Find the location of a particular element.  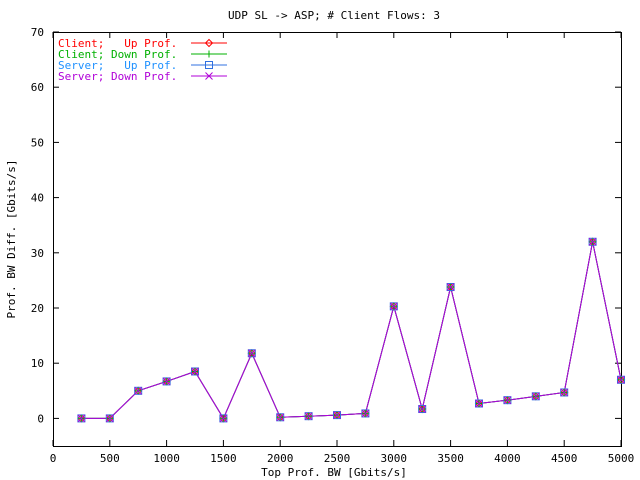

x-tick-label: 0 is located at coordinates (53, 458).